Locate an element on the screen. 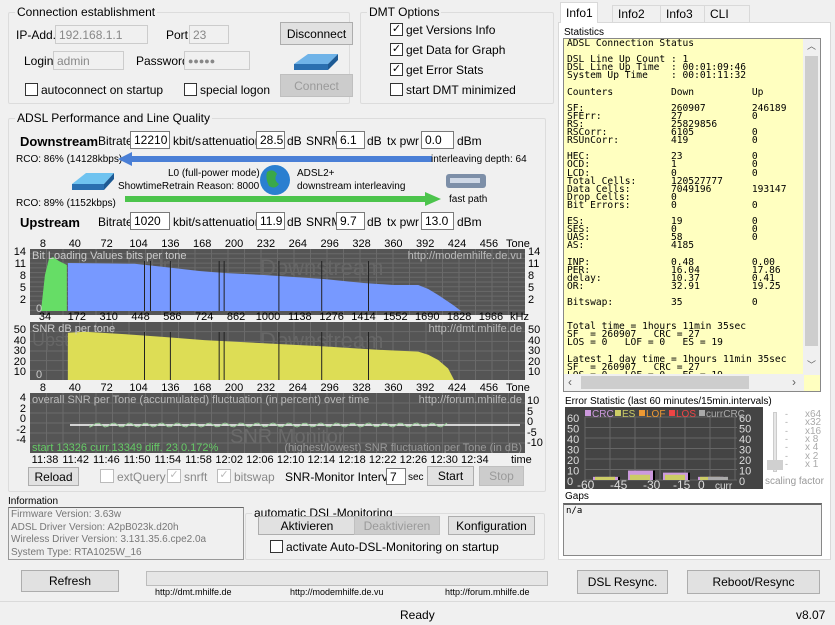 The width and height of the screenshot is (835, 625). upstream-txpwr-field: 13.0 is located at coordinates (437, 221).